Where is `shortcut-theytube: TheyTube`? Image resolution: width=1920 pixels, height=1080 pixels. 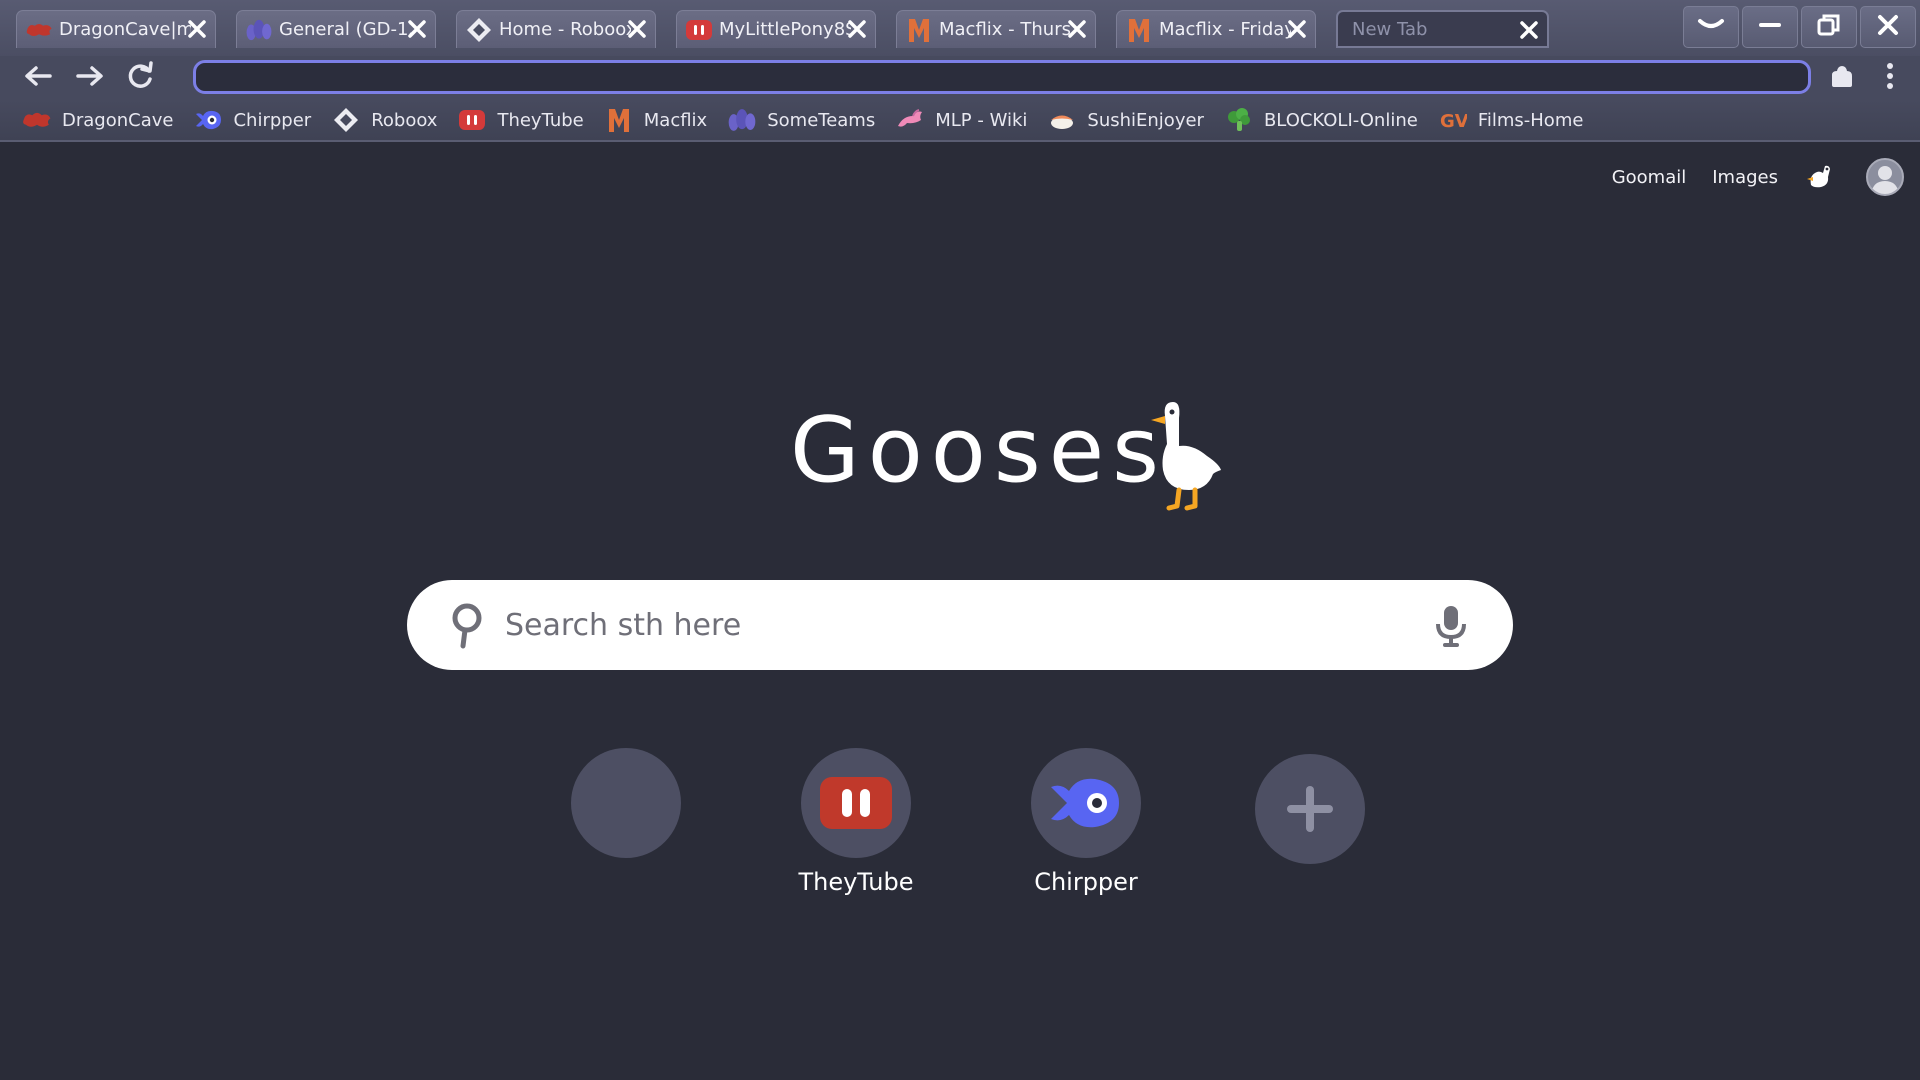 shortcut-theytube: TheyTube is located at coordinates (856, 822).